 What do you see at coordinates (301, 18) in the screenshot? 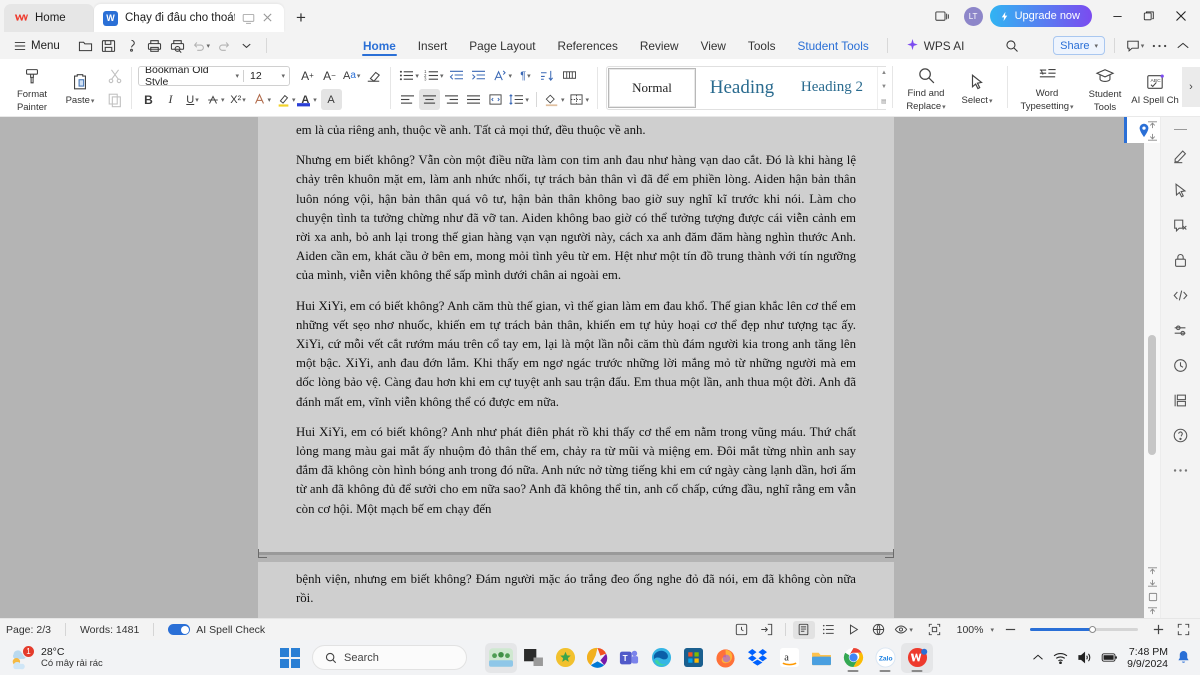
I see `new-tab-button: +` at bounding box center [301, 18].